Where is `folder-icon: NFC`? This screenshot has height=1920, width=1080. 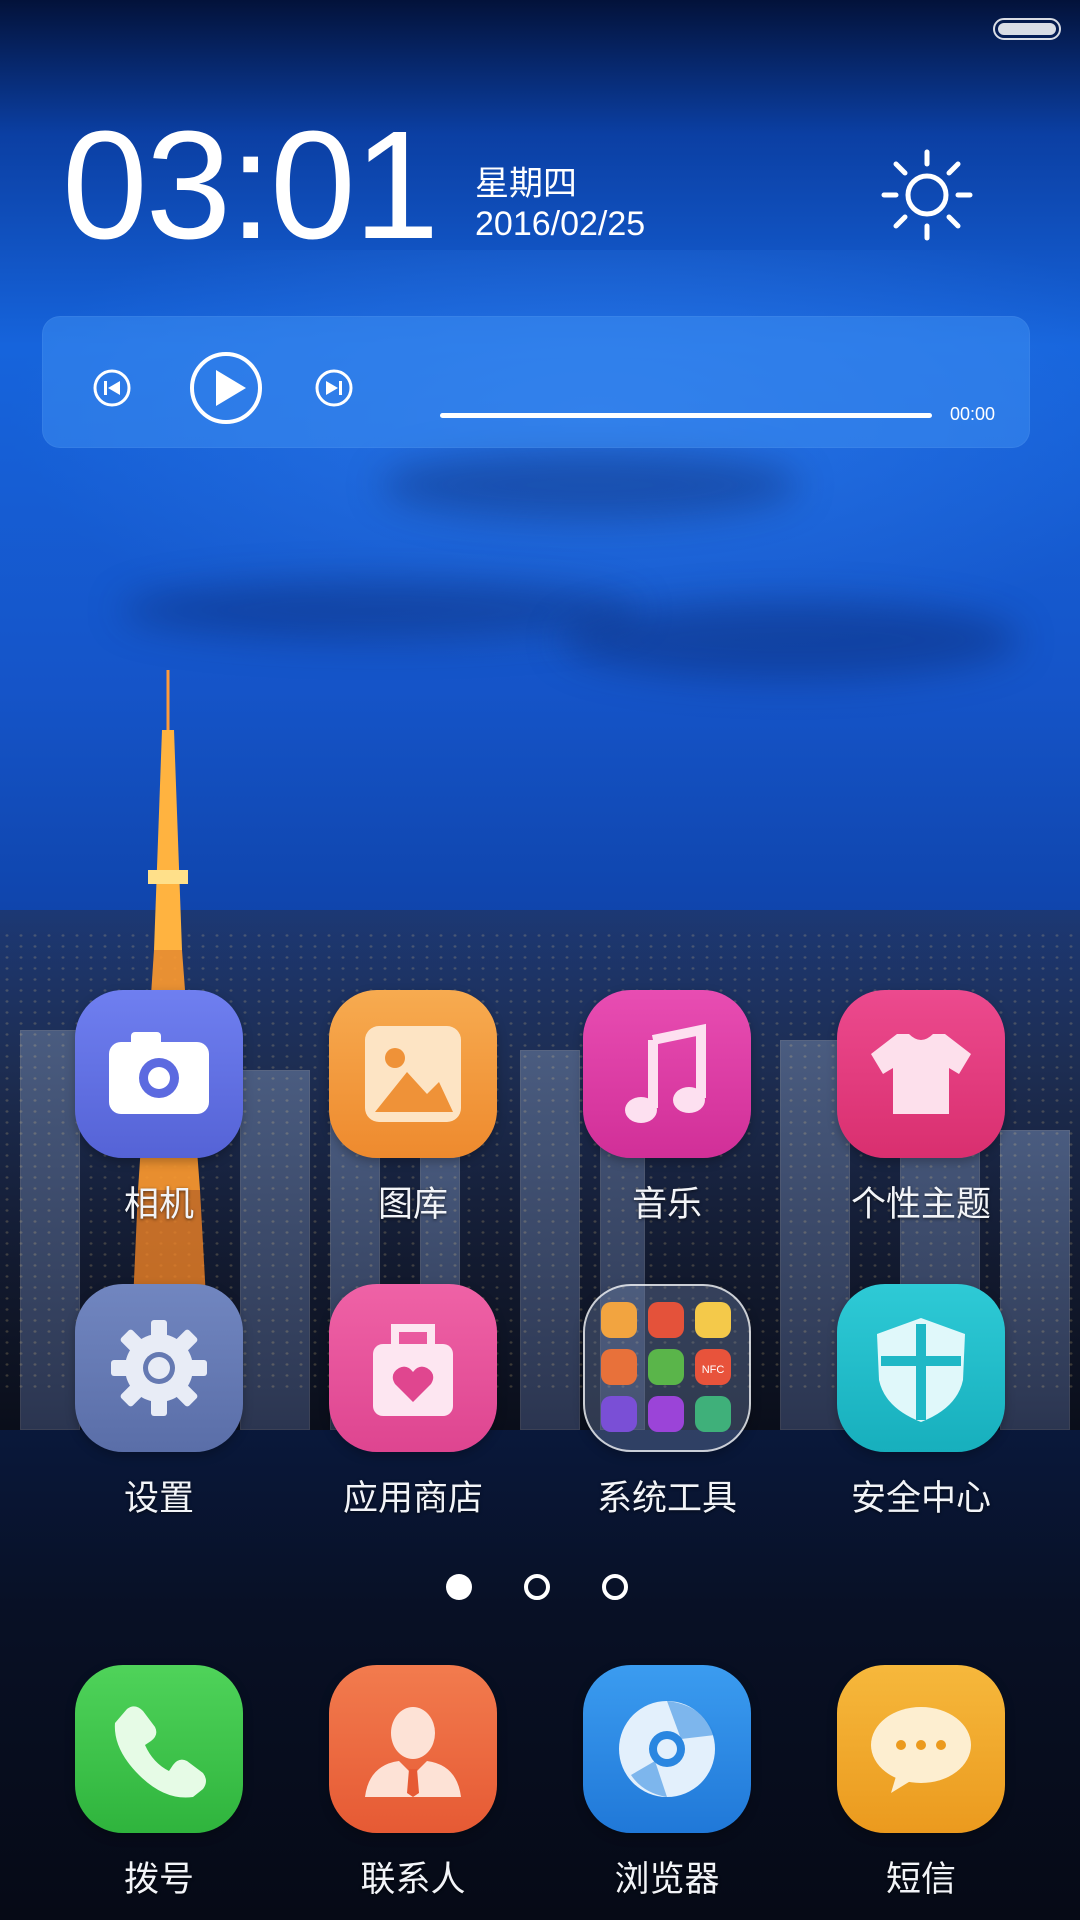
folder-icon: NFC is located at coordinates (667, 1368).